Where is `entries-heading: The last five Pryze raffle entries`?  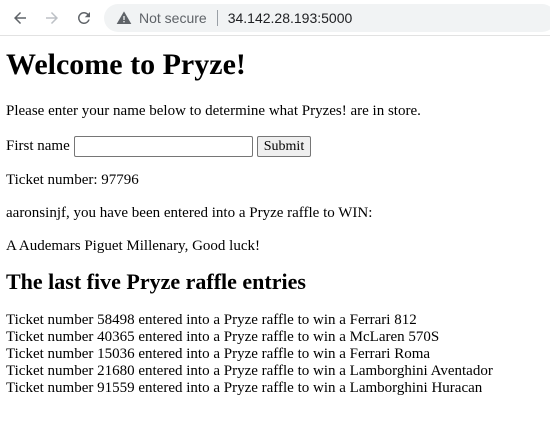
entries-heading: The last five Pryze raffle entries is located at coordinates (156, 281).